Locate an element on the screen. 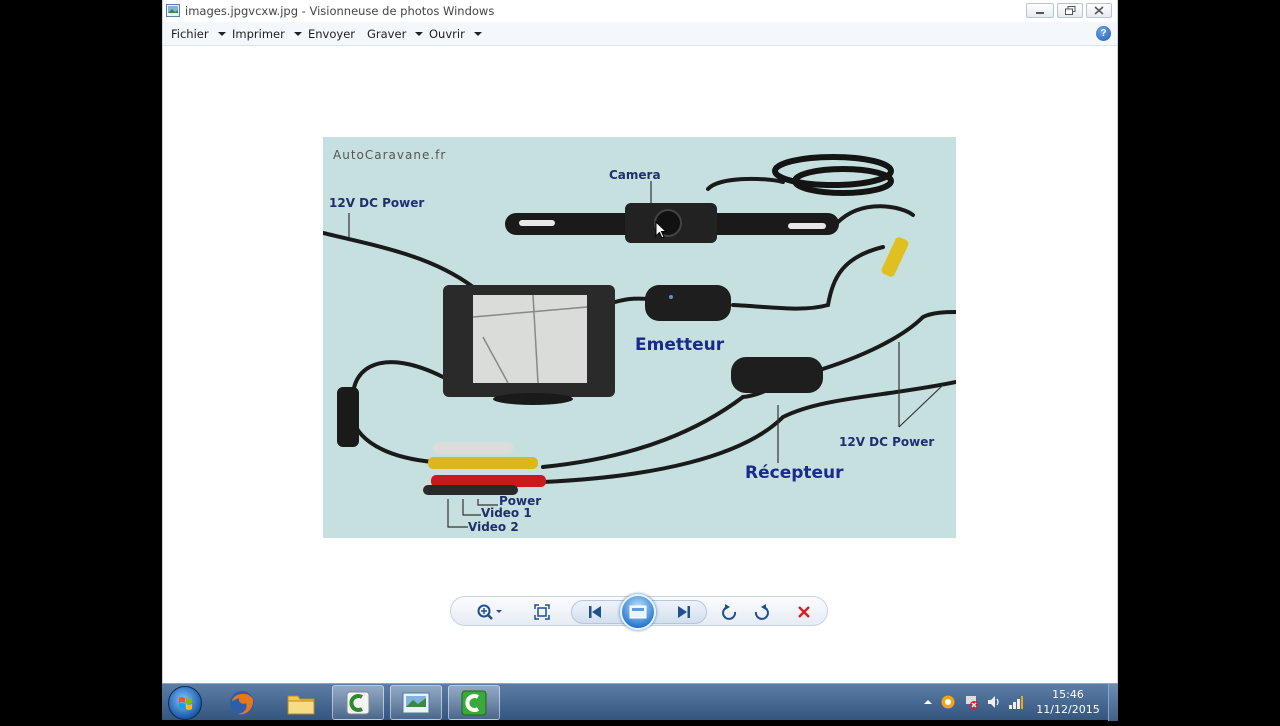 The image size is (1280, 726). slideshow-icon is located at coordinates (638, 612).